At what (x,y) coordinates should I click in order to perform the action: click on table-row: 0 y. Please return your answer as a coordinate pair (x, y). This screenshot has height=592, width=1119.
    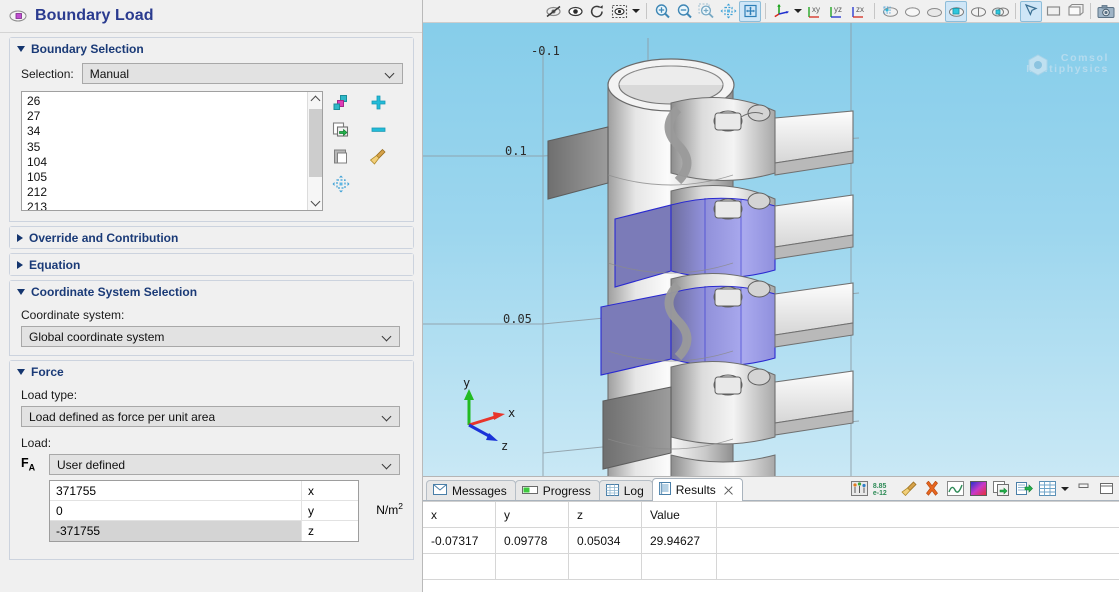
    Looking at the image, I should click on (204, 511).